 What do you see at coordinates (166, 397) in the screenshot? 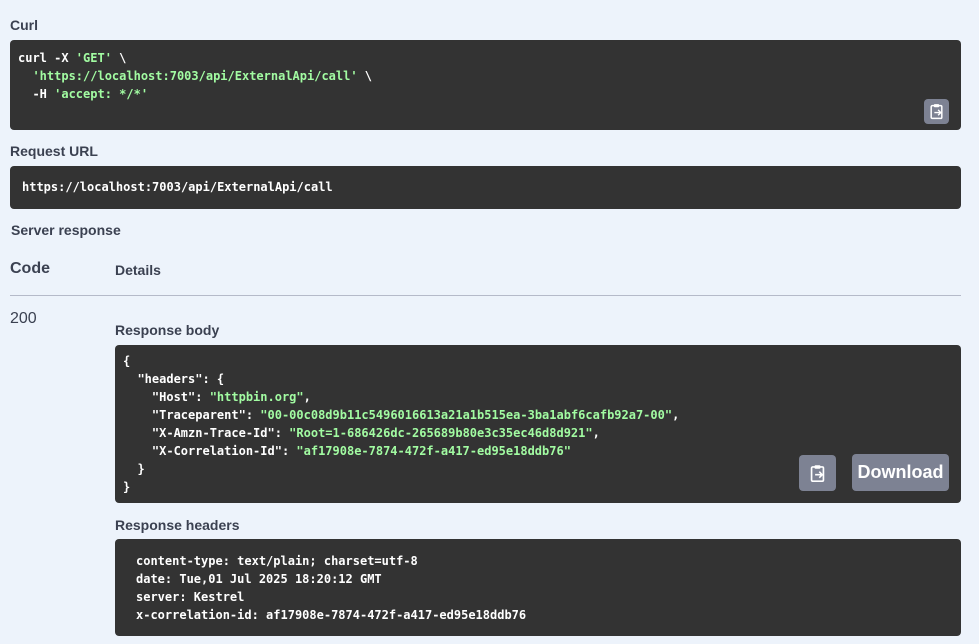
I see `json-key-host: "Host":` at bounding box center [166, 397].